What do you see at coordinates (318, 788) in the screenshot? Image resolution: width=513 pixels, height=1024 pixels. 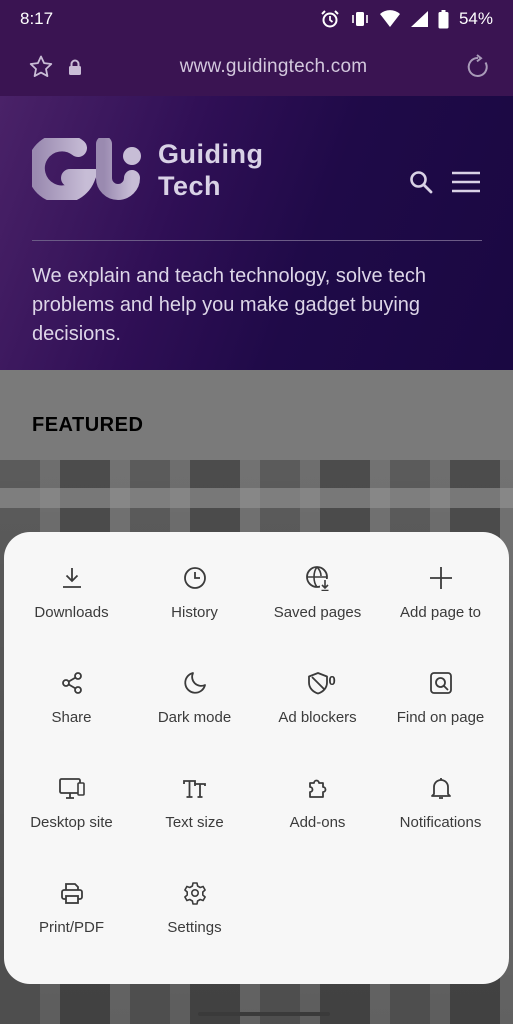 I see `puzzle-icon` at bounding box center [318, 788].